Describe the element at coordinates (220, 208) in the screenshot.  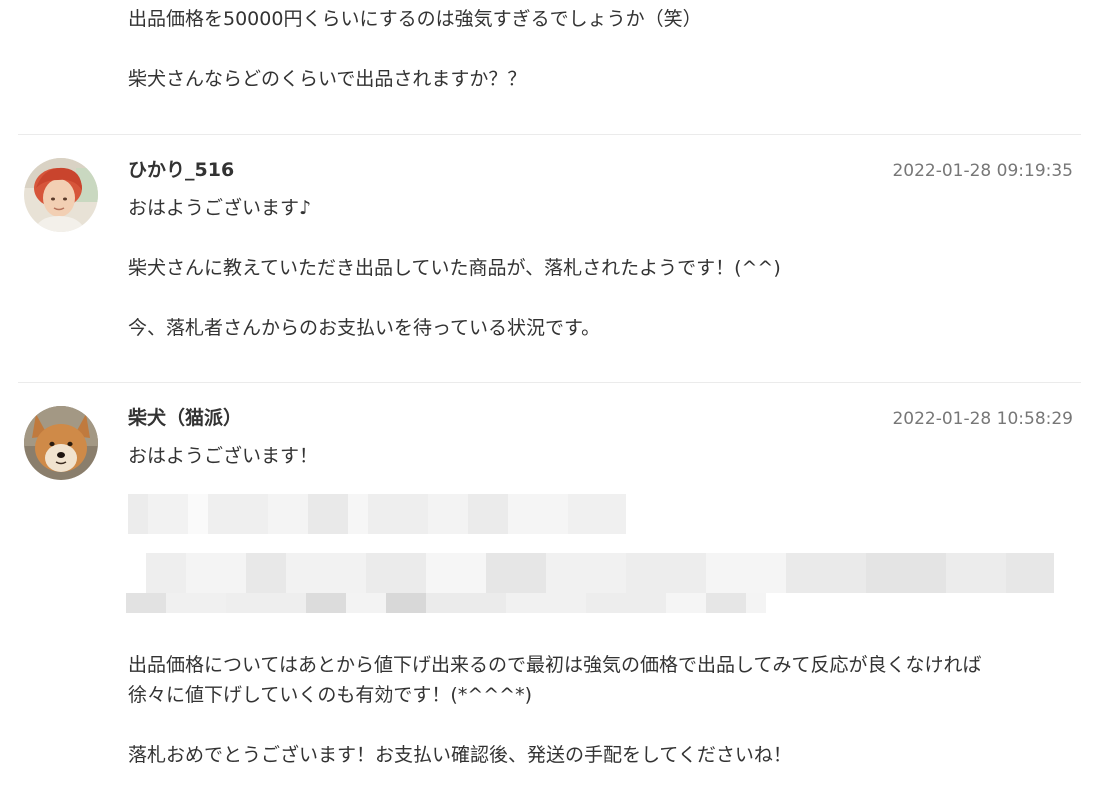
I see `comment-text-line: おはようございます♪` at that location.